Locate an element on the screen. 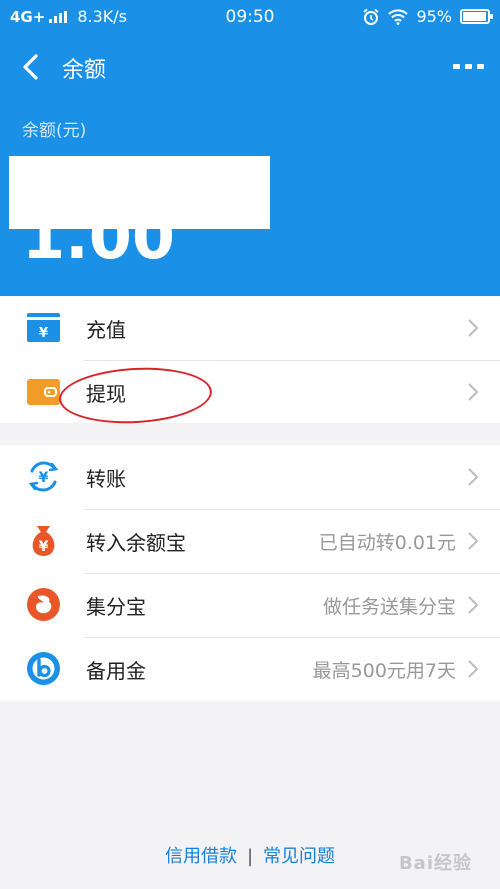 The width and height of the screenshot is (500, 889). yuebao-status: 已自动转0.01元 is located at coordinates (387, 542).